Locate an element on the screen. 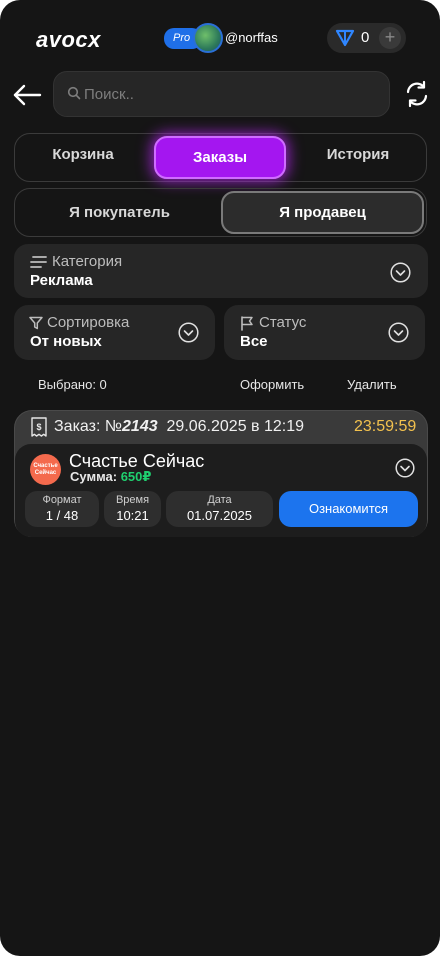 Image resolution: width=440 pixels, height=956 pixels. delete-button: Удалить is located at coordinates (372, 384).